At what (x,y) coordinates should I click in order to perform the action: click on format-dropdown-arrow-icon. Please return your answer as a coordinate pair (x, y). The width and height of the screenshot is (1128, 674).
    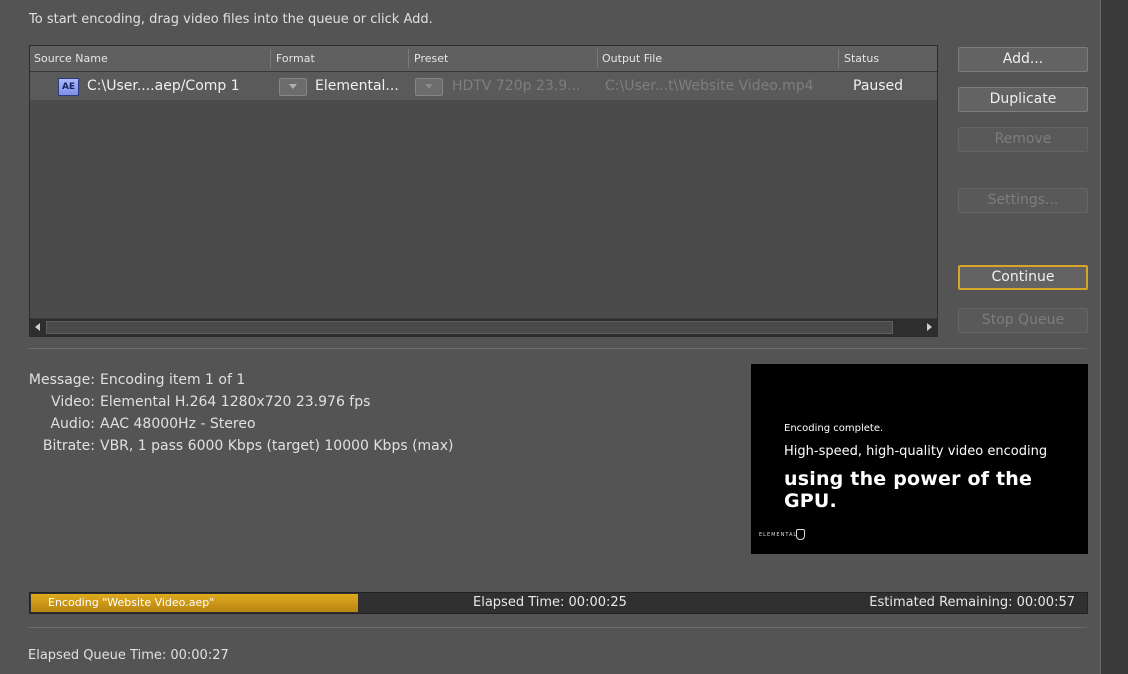
    Looking at the image, I should click on (293, 87).